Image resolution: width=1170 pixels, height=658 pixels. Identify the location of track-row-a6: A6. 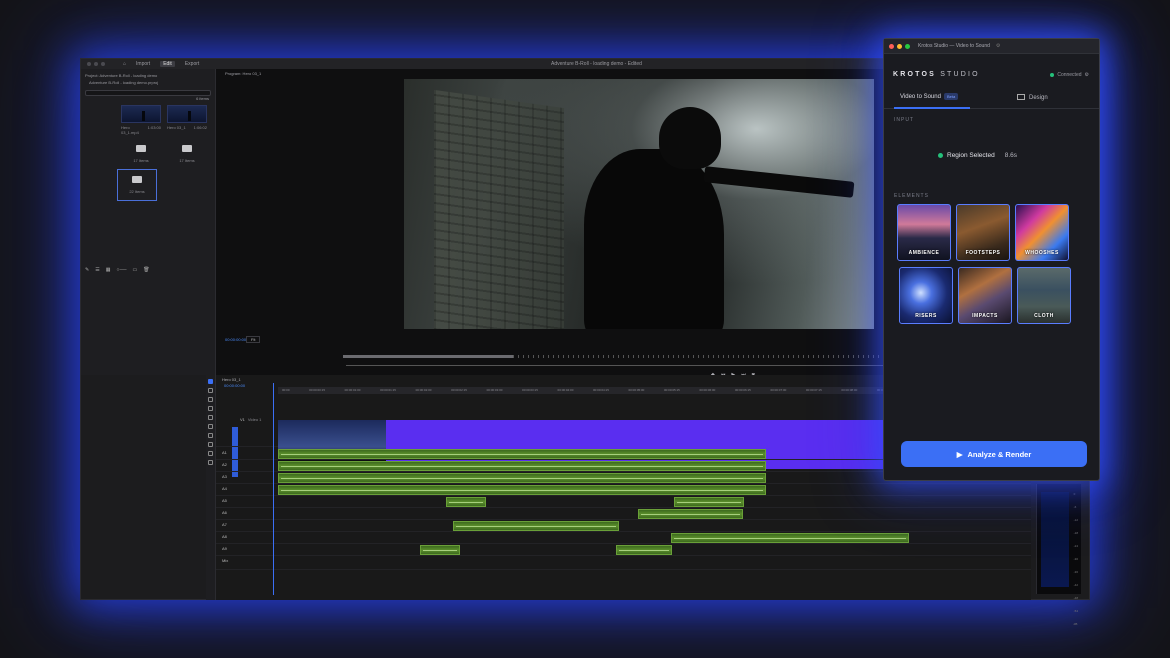
(623, 514).